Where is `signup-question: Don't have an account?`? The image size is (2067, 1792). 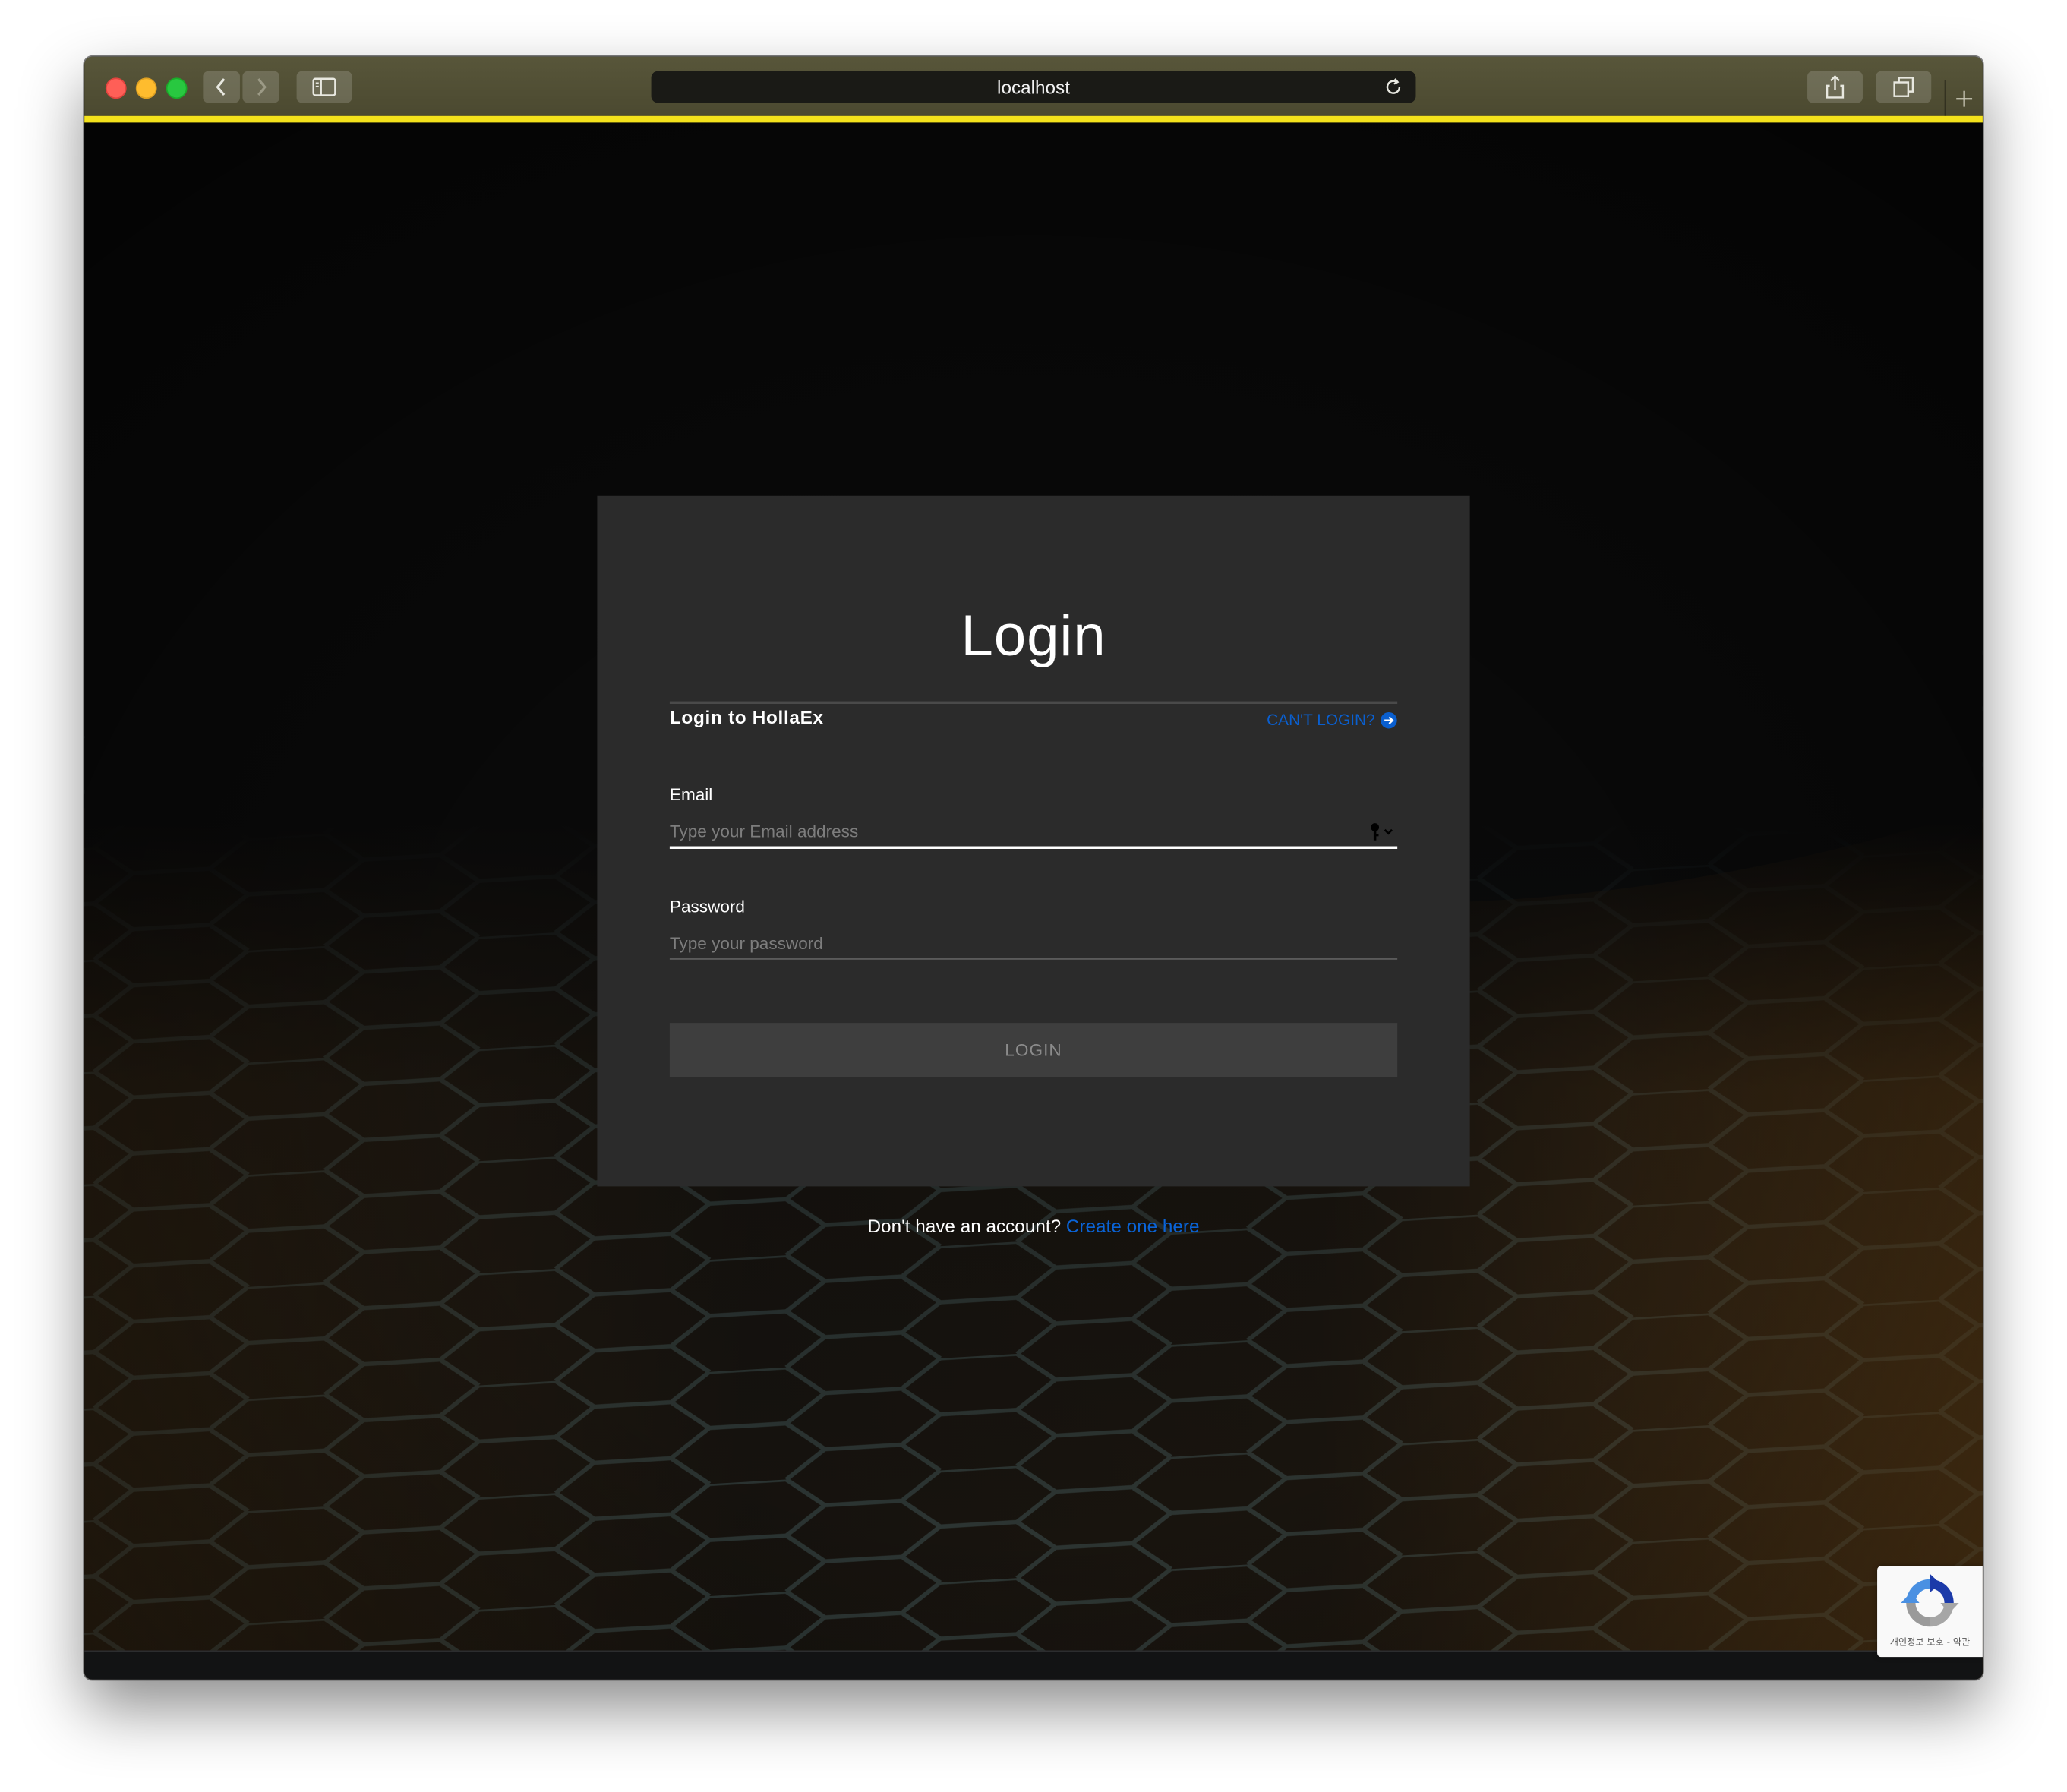
signup-question: Don't have an account? is located at coordinates (964, 1226).